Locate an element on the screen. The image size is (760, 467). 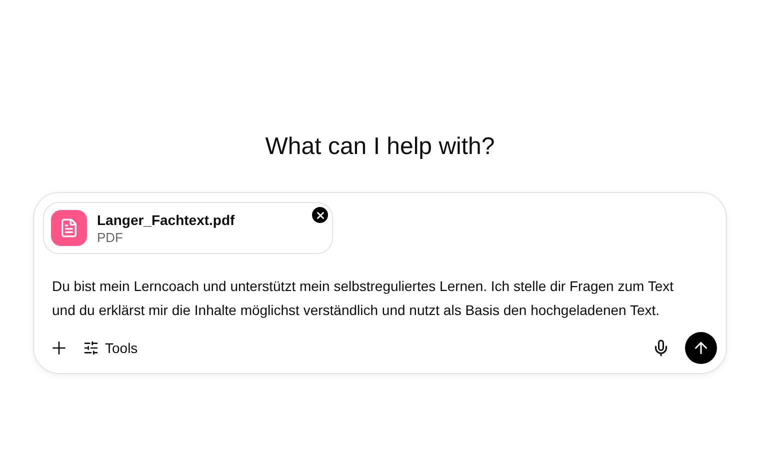
close-icon is located at coordinates (320, 215).